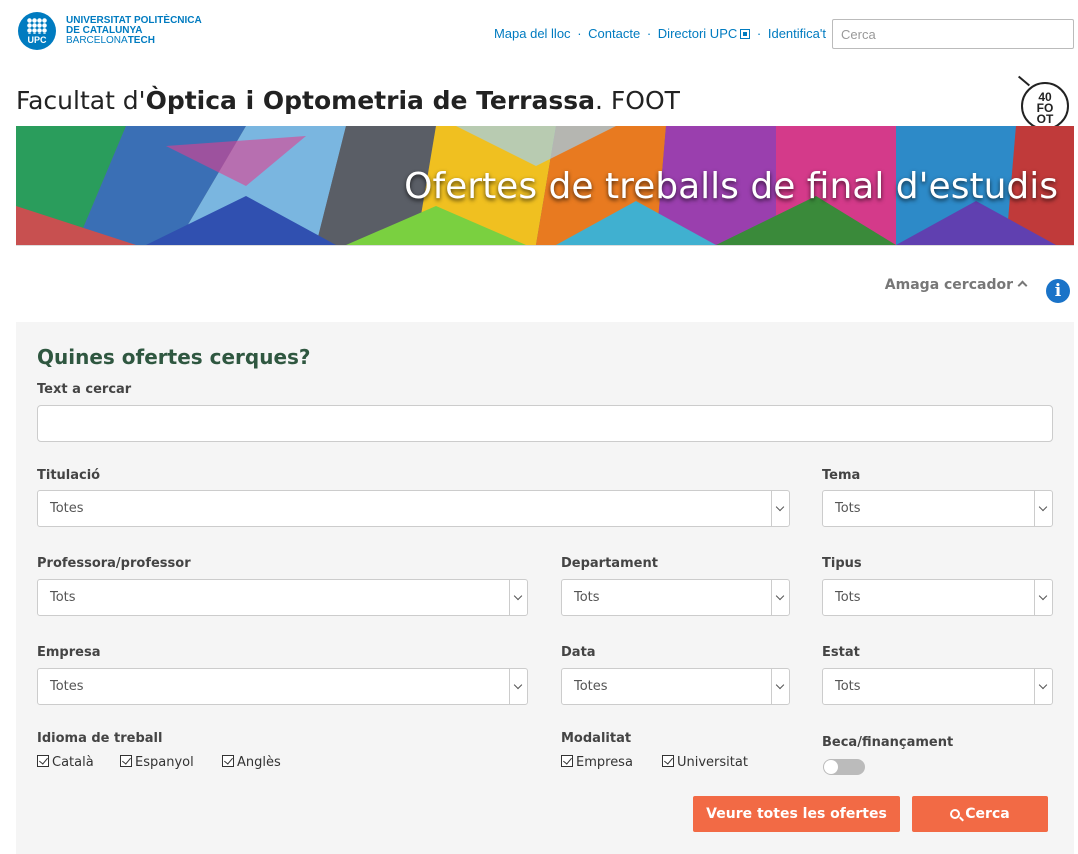 This screenshot has width=1078, height=854. What do you see at coordinates (282, 686) in the screenshot?
I see `company-select: Totes` at bounding box center [282, 686].